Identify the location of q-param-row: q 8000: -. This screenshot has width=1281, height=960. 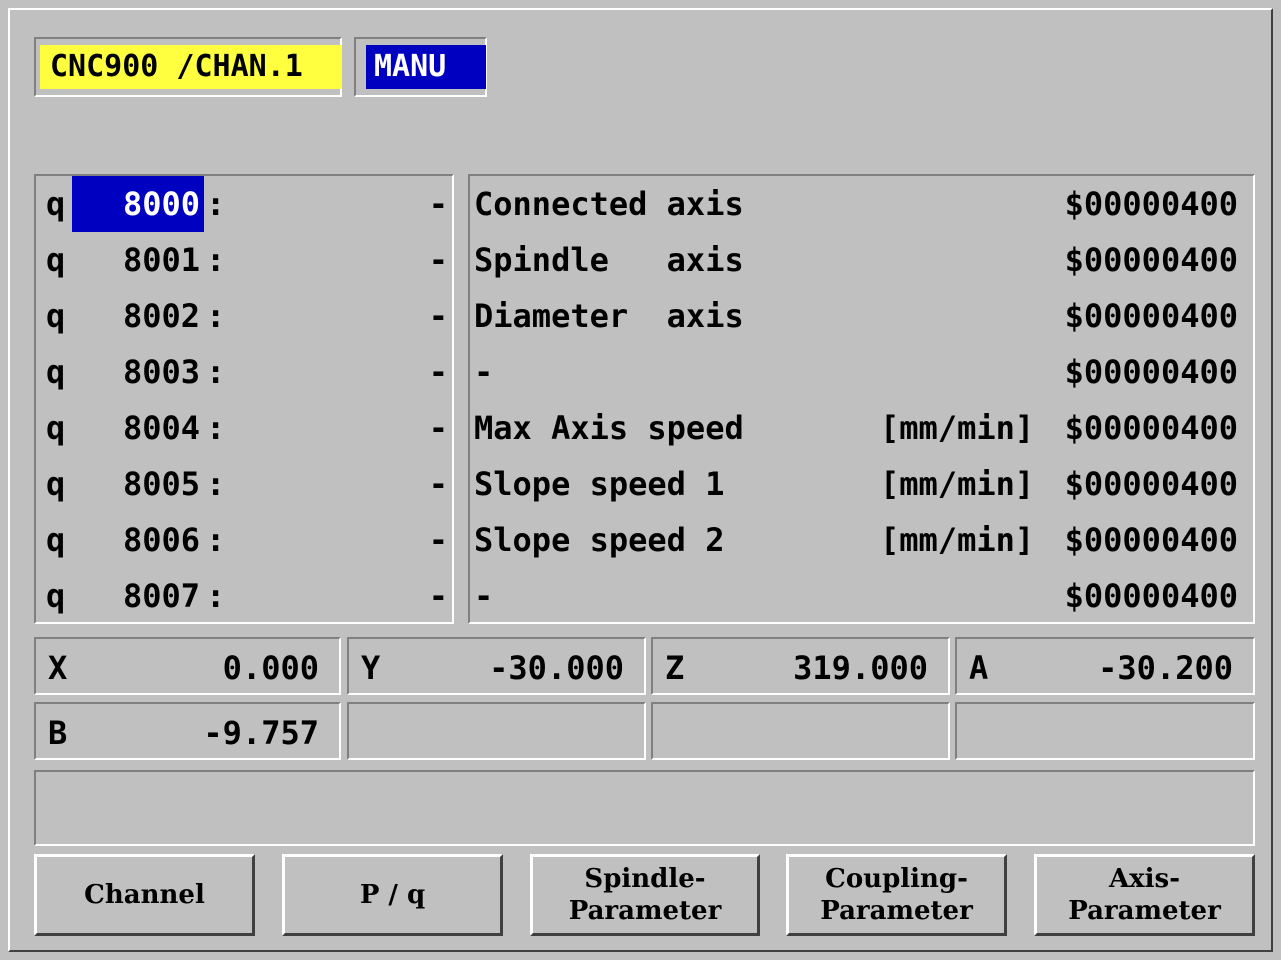
(247, 204).